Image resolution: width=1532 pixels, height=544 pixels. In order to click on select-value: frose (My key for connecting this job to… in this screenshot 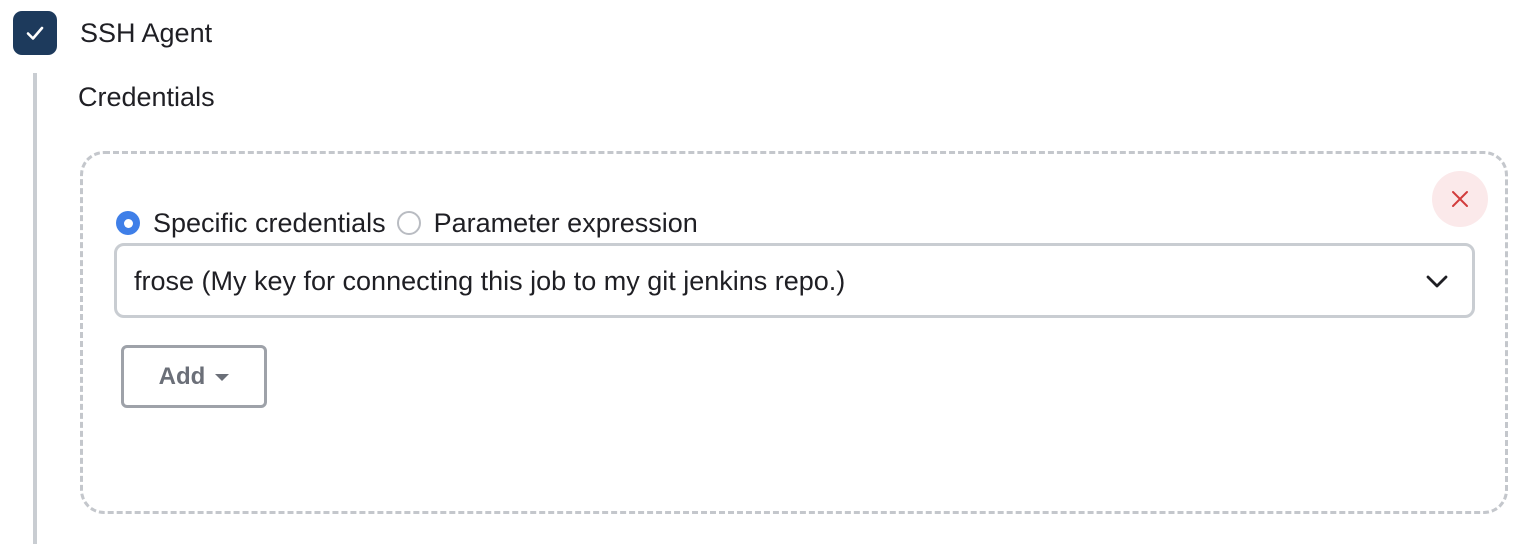, I will do `click(490, 280)`.